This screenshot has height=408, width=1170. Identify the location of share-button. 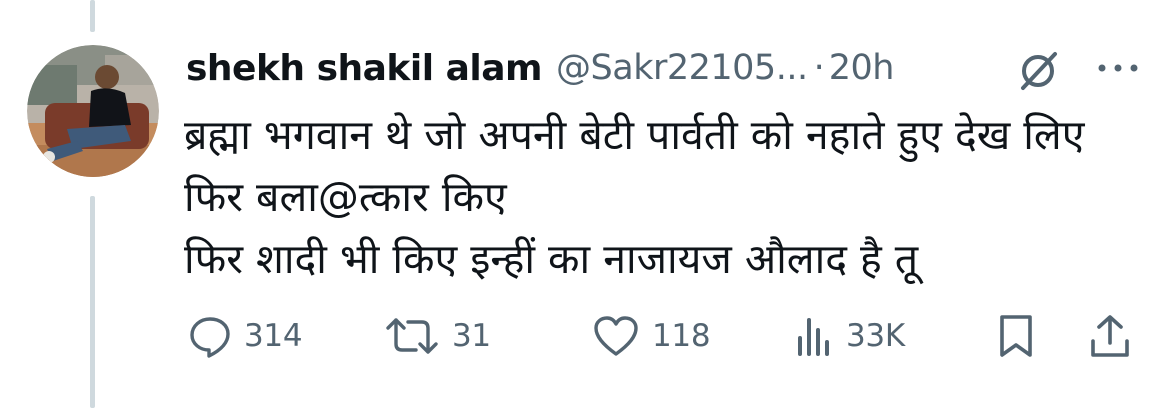
(1110, 336).